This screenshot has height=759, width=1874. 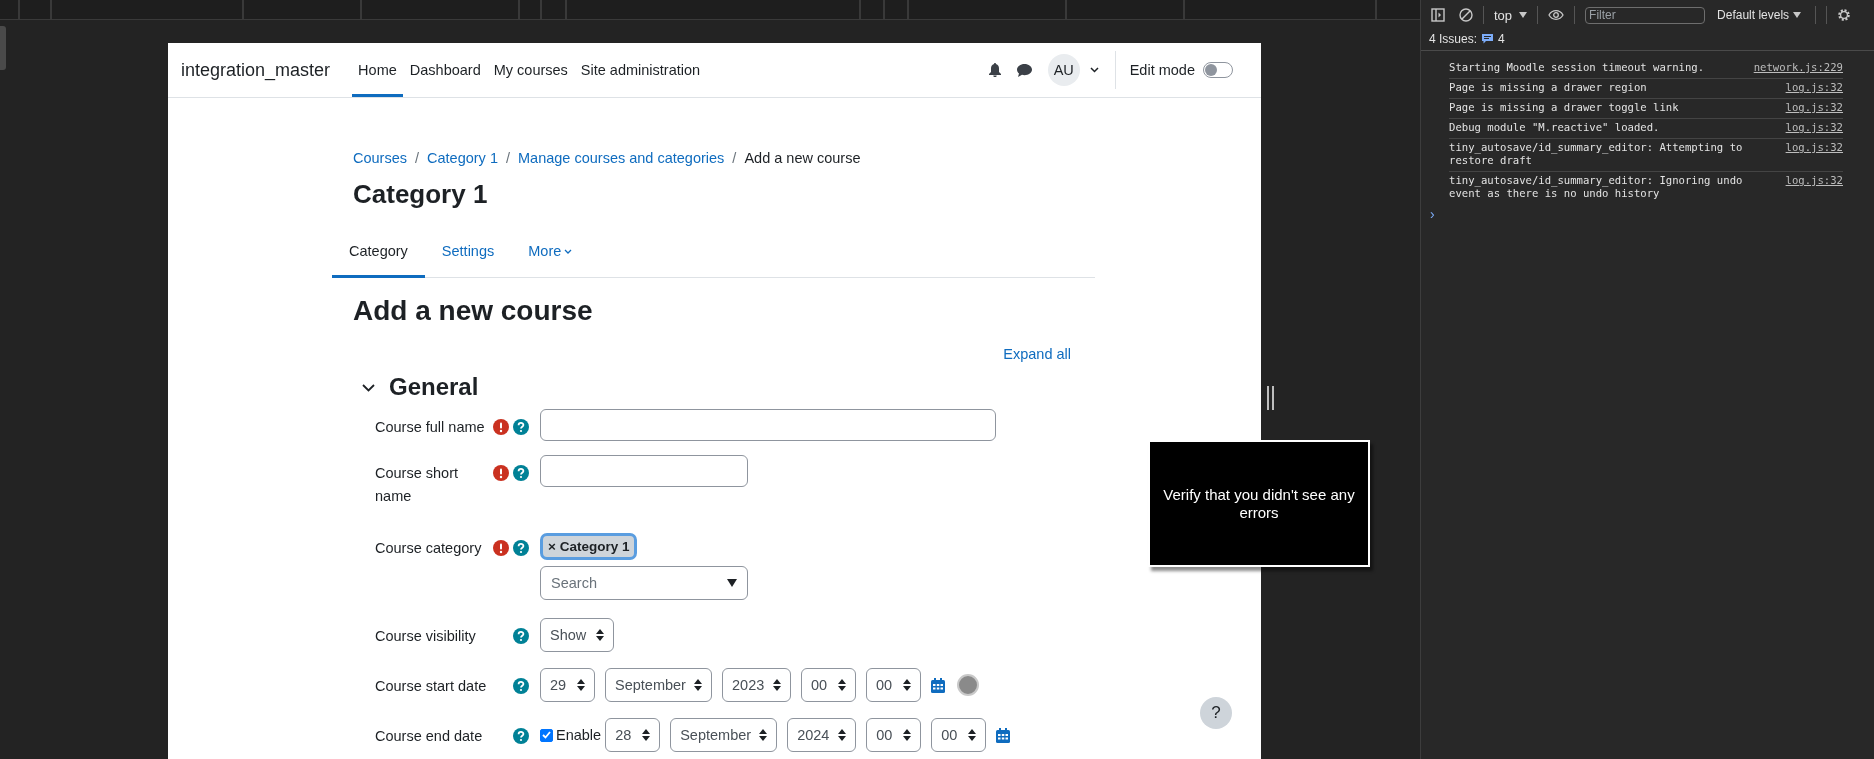 I want to click on select-dropdown: 2024, so click(x=822, y=735).